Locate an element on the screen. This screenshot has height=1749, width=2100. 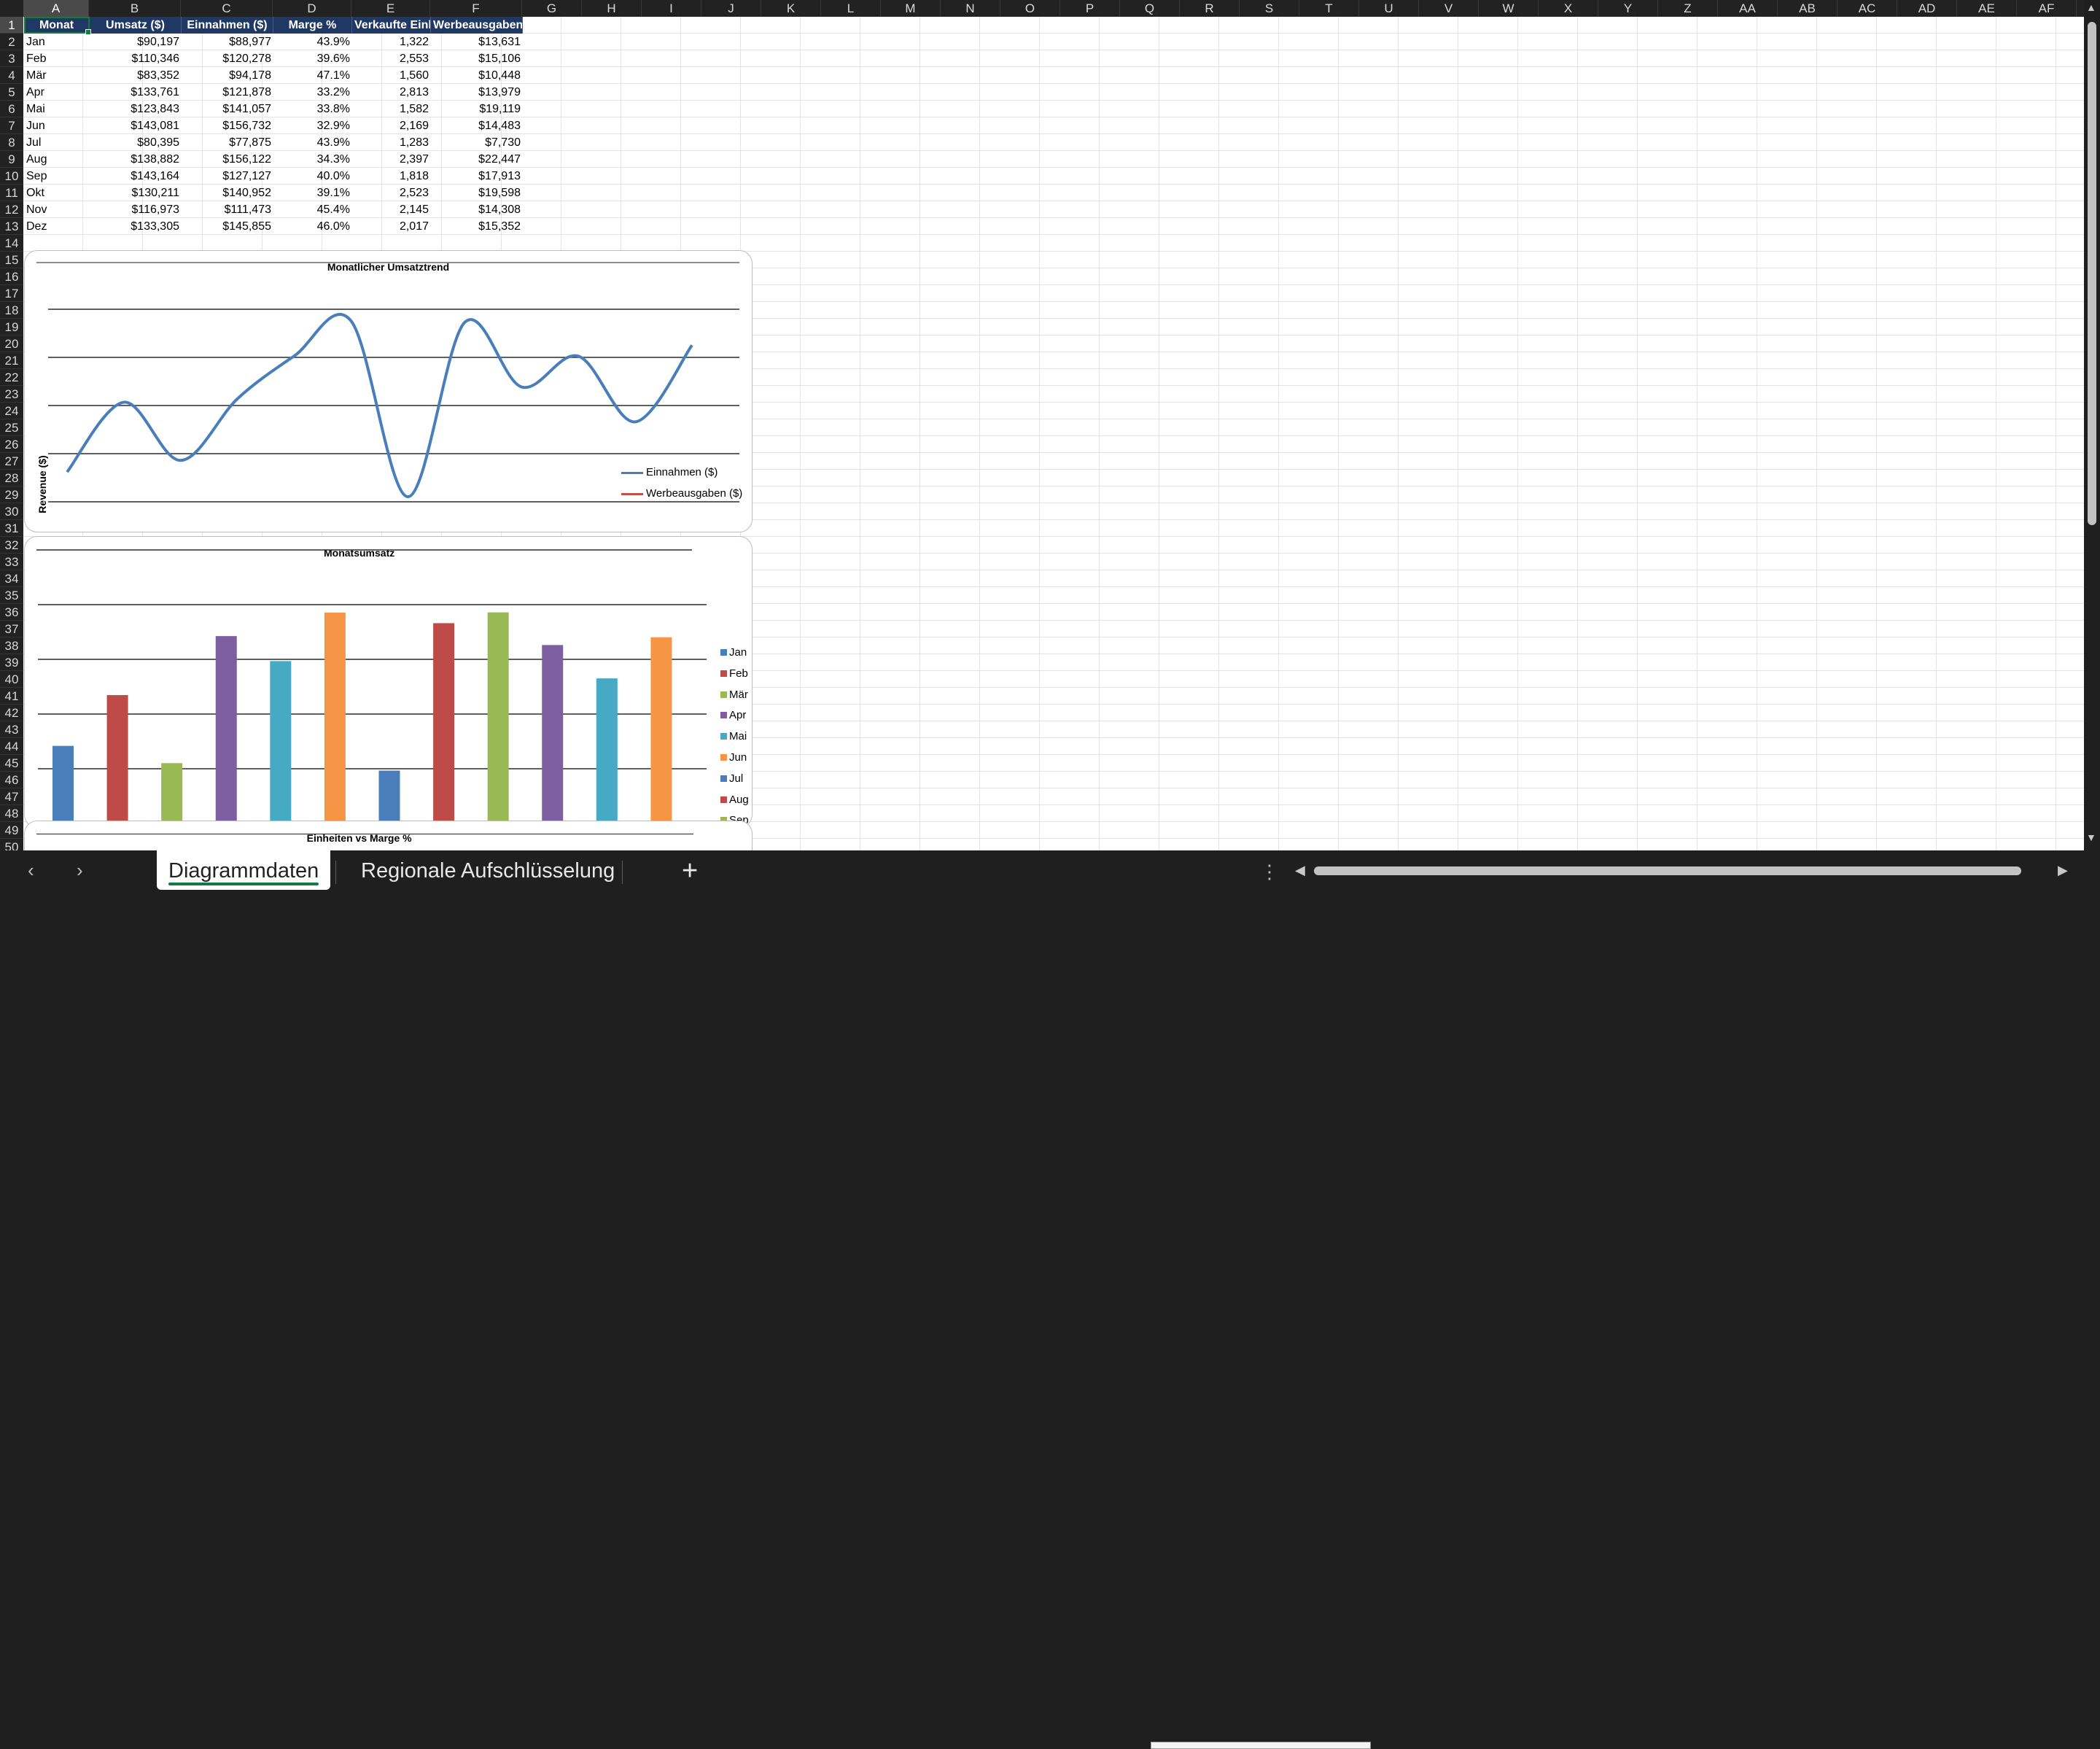
column-header-e: E is located at coordinates (390, 8).